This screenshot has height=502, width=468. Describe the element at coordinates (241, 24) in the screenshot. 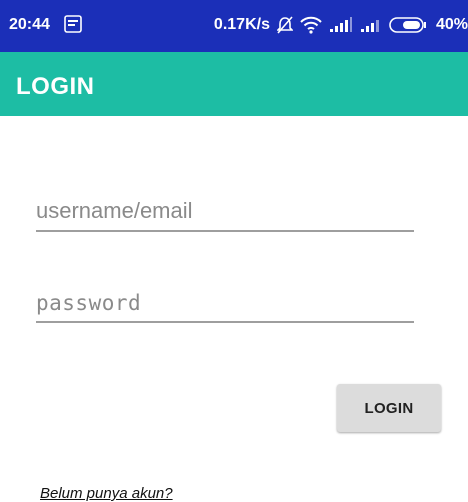

I see `network-speed: 0.17K/s` at that location.